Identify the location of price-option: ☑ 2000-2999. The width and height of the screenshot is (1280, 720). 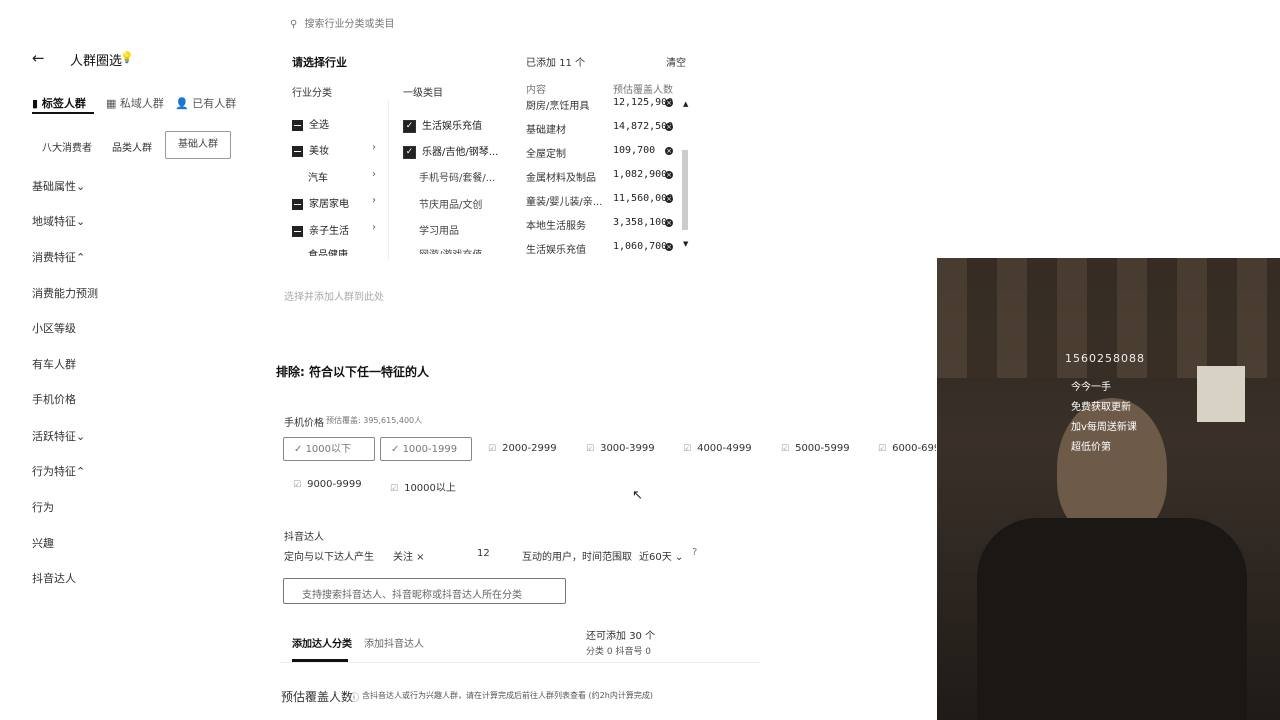
(522, 448).